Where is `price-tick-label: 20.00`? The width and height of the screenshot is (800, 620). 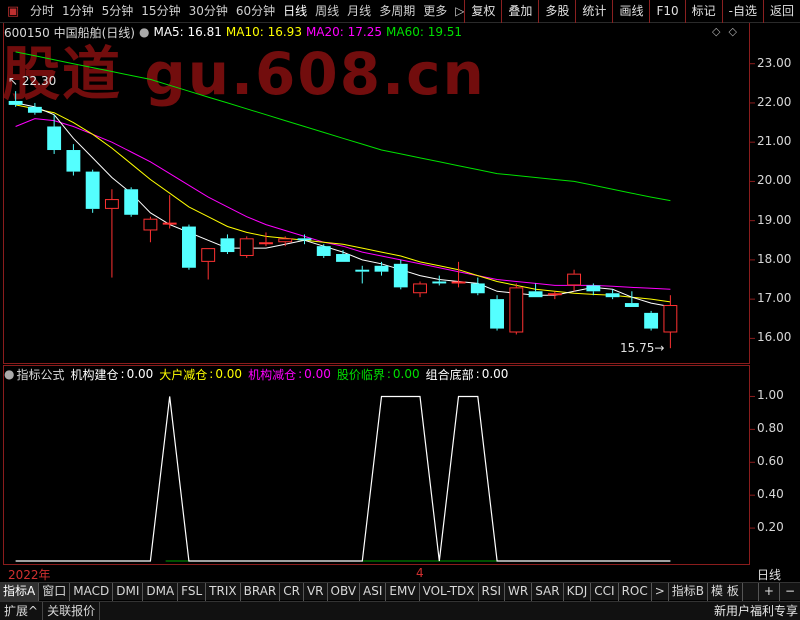 price-tick-label: 20.00 is located at coordinates (774, 180).